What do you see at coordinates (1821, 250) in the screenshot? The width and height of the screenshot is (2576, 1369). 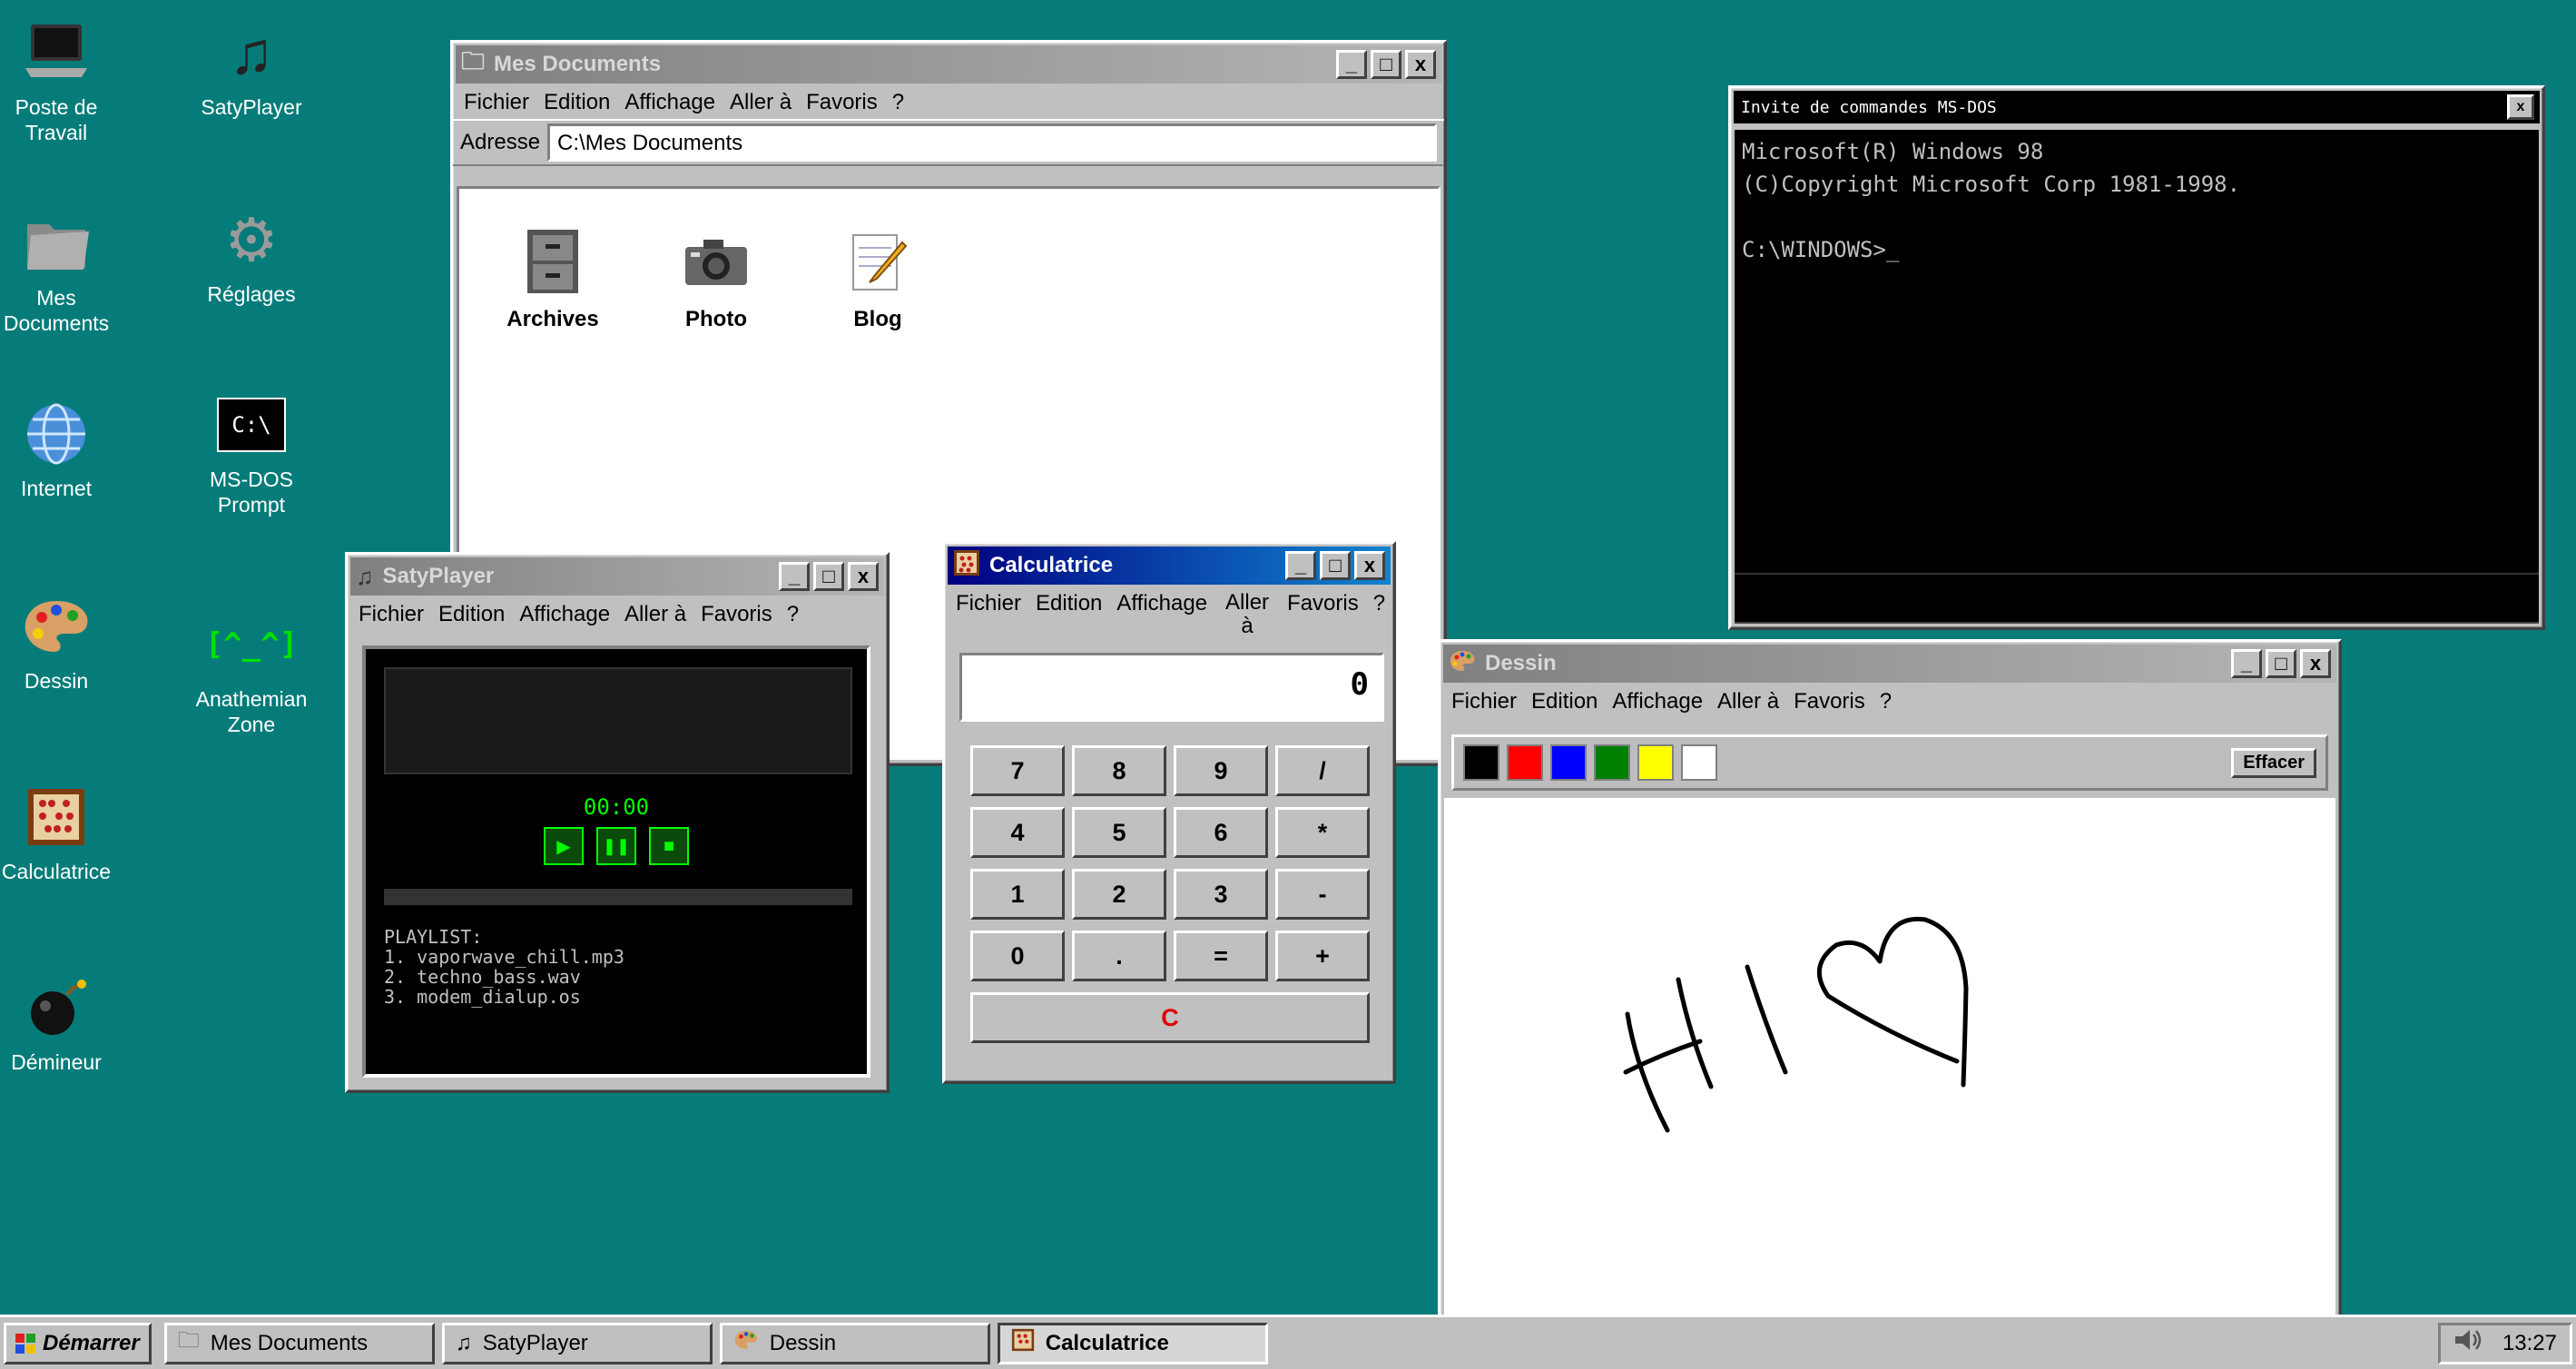 I see `console-prompt: C:\WINDOWS>_` at bounding box center [1821, 250].